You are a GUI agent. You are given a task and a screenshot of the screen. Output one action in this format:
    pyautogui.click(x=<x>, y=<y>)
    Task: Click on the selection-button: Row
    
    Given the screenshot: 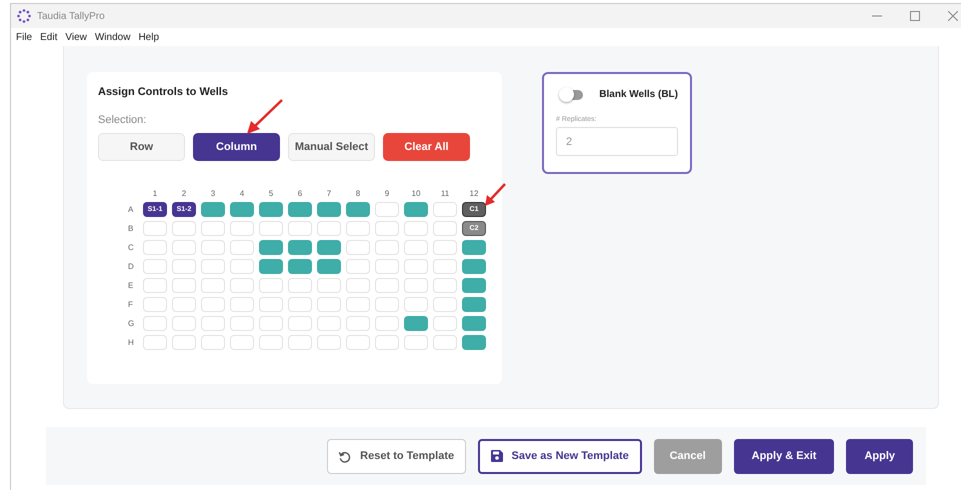 What is the action you would take?
    pyautogui.click(x=141, y=147)
    